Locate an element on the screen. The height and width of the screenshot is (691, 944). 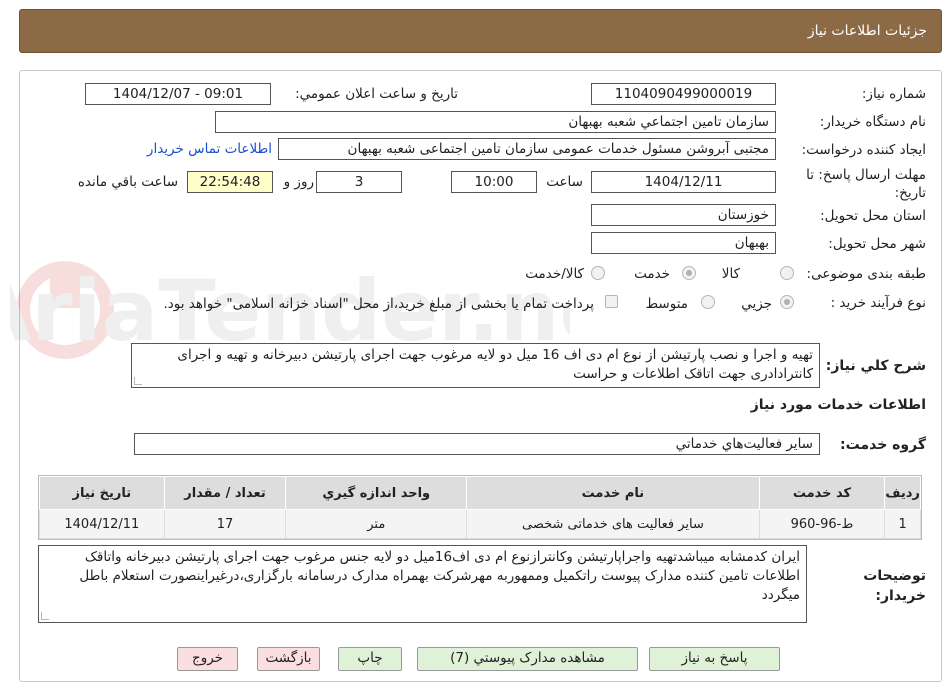
treasury-payment-checkbox is located at coordinates (611, 301).